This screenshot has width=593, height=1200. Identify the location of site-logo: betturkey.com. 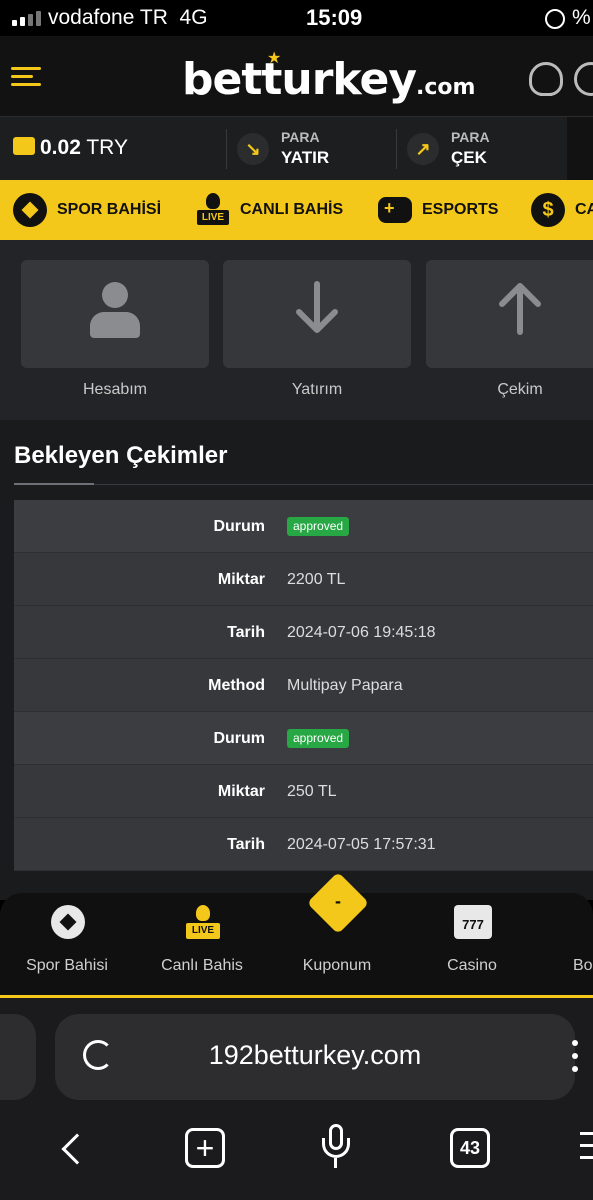
(328, 79).